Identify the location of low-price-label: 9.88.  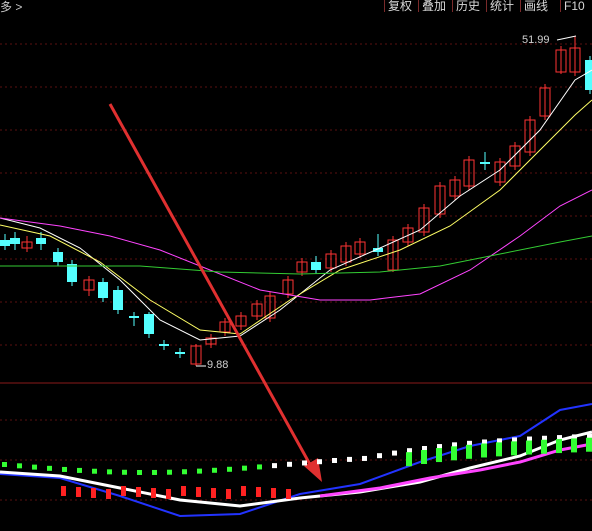
(218, 365).